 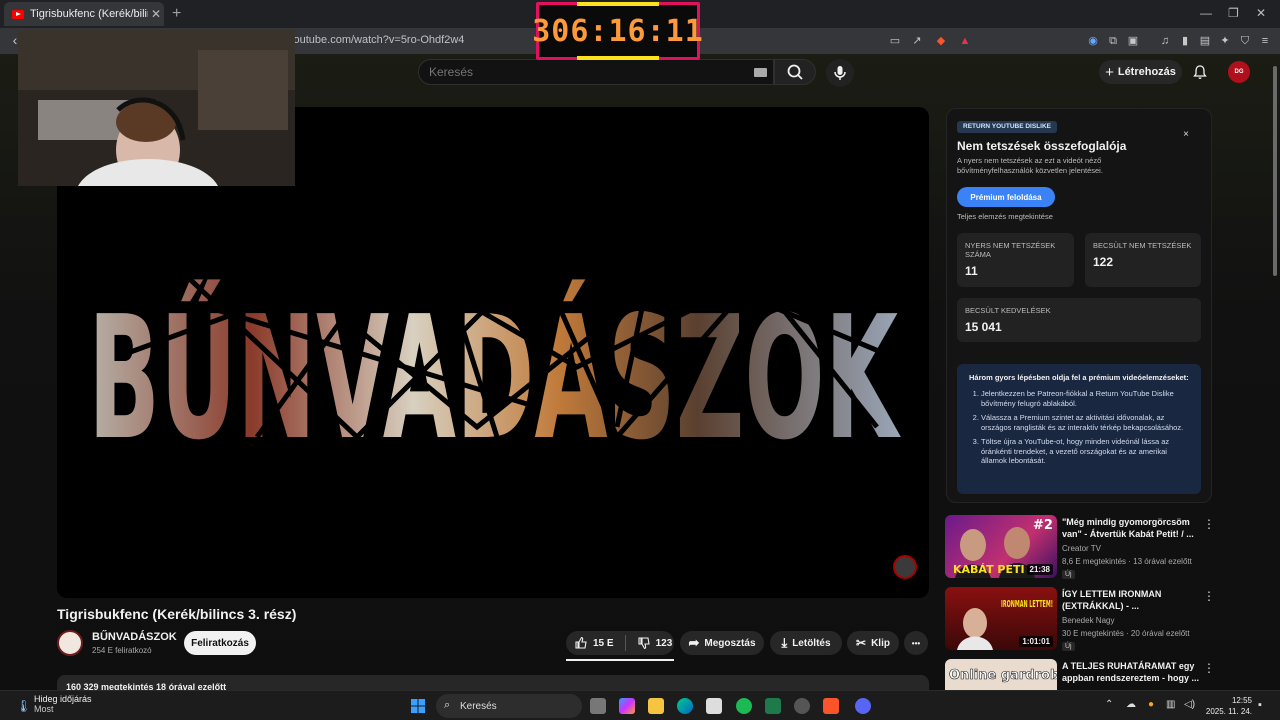 I want to click on download-button: ⤓ Letöltés, so click(x=806, y=643).